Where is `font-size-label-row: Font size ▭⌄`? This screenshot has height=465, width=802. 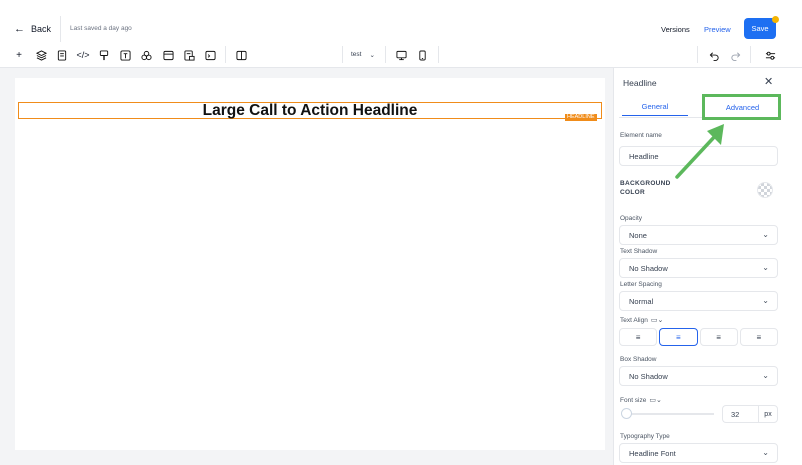 font-size-label-row: Font size ▭⌄ is located at coordinates (641, 400).